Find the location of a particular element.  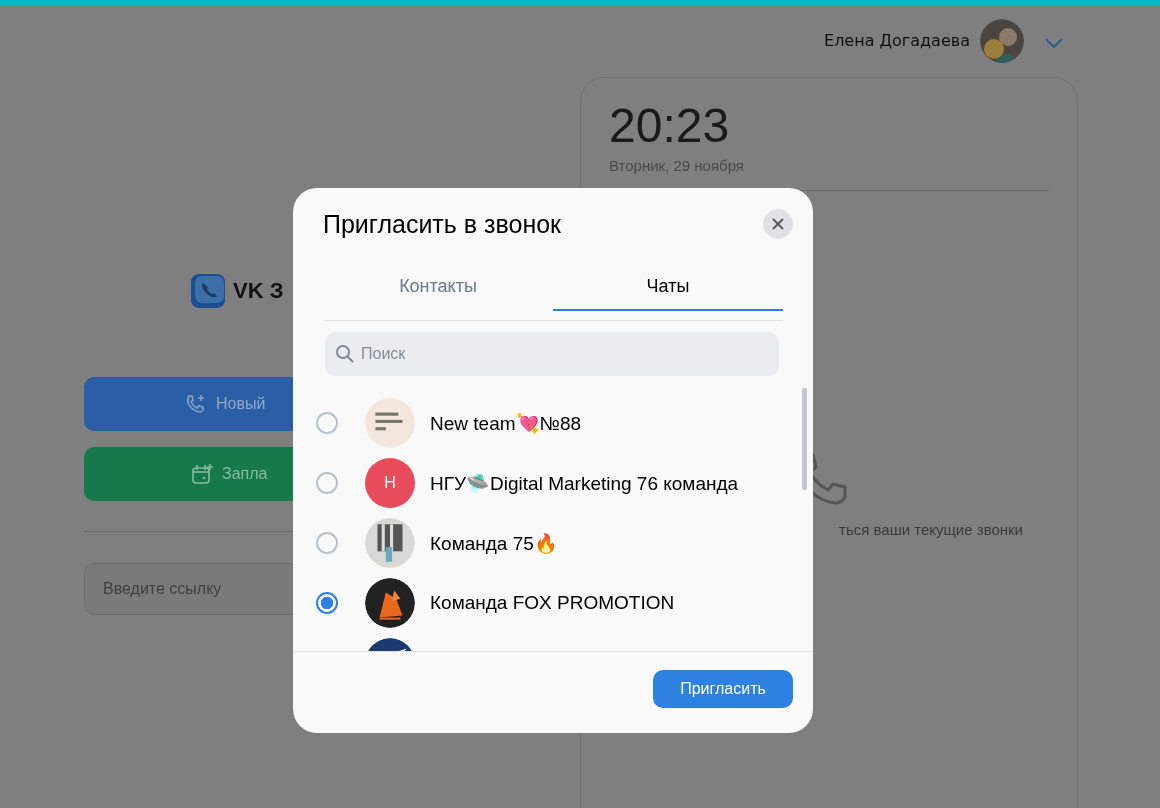

app-logo-text: VK З is located at coordinates (258, 291).